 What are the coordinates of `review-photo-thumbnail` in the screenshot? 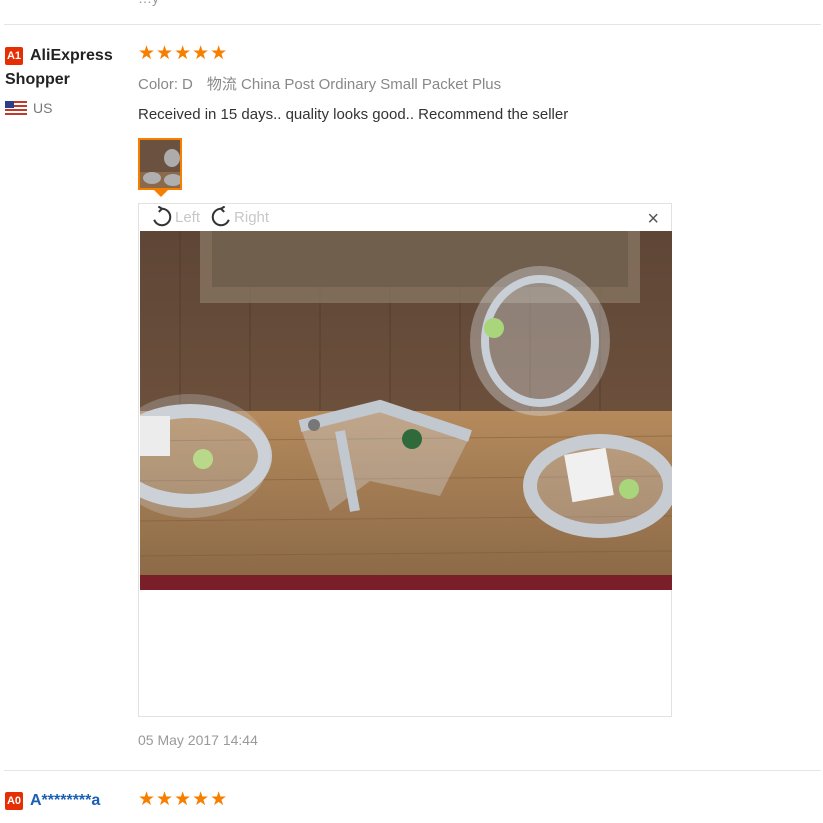 It's located at (160, 164).